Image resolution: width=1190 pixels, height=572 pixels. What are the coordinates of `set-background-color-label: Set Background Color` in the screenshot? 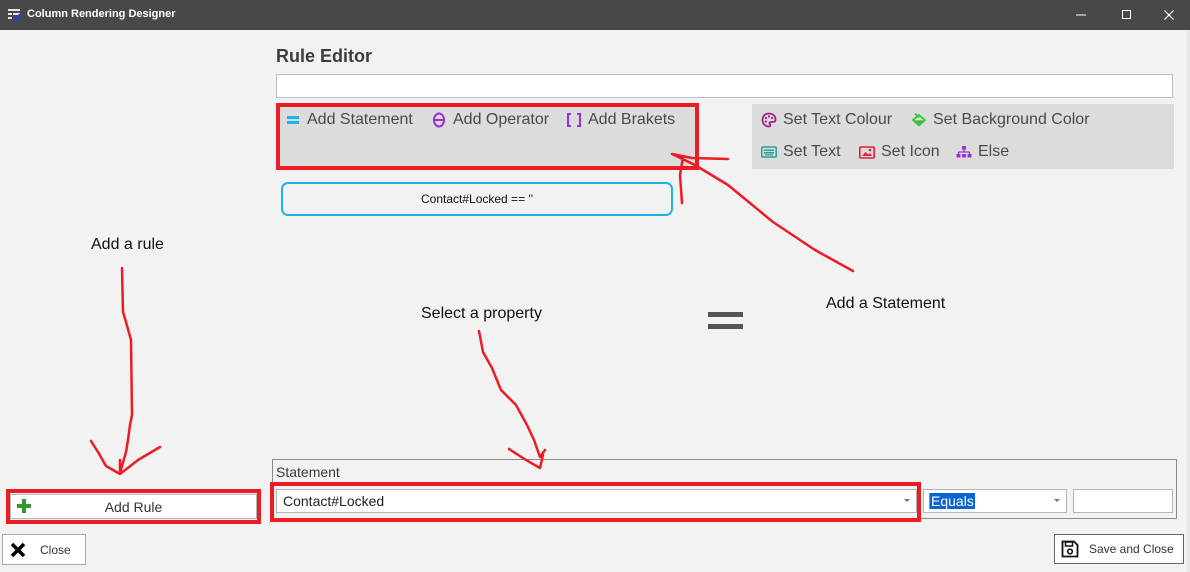 It's located at (1011, 119).